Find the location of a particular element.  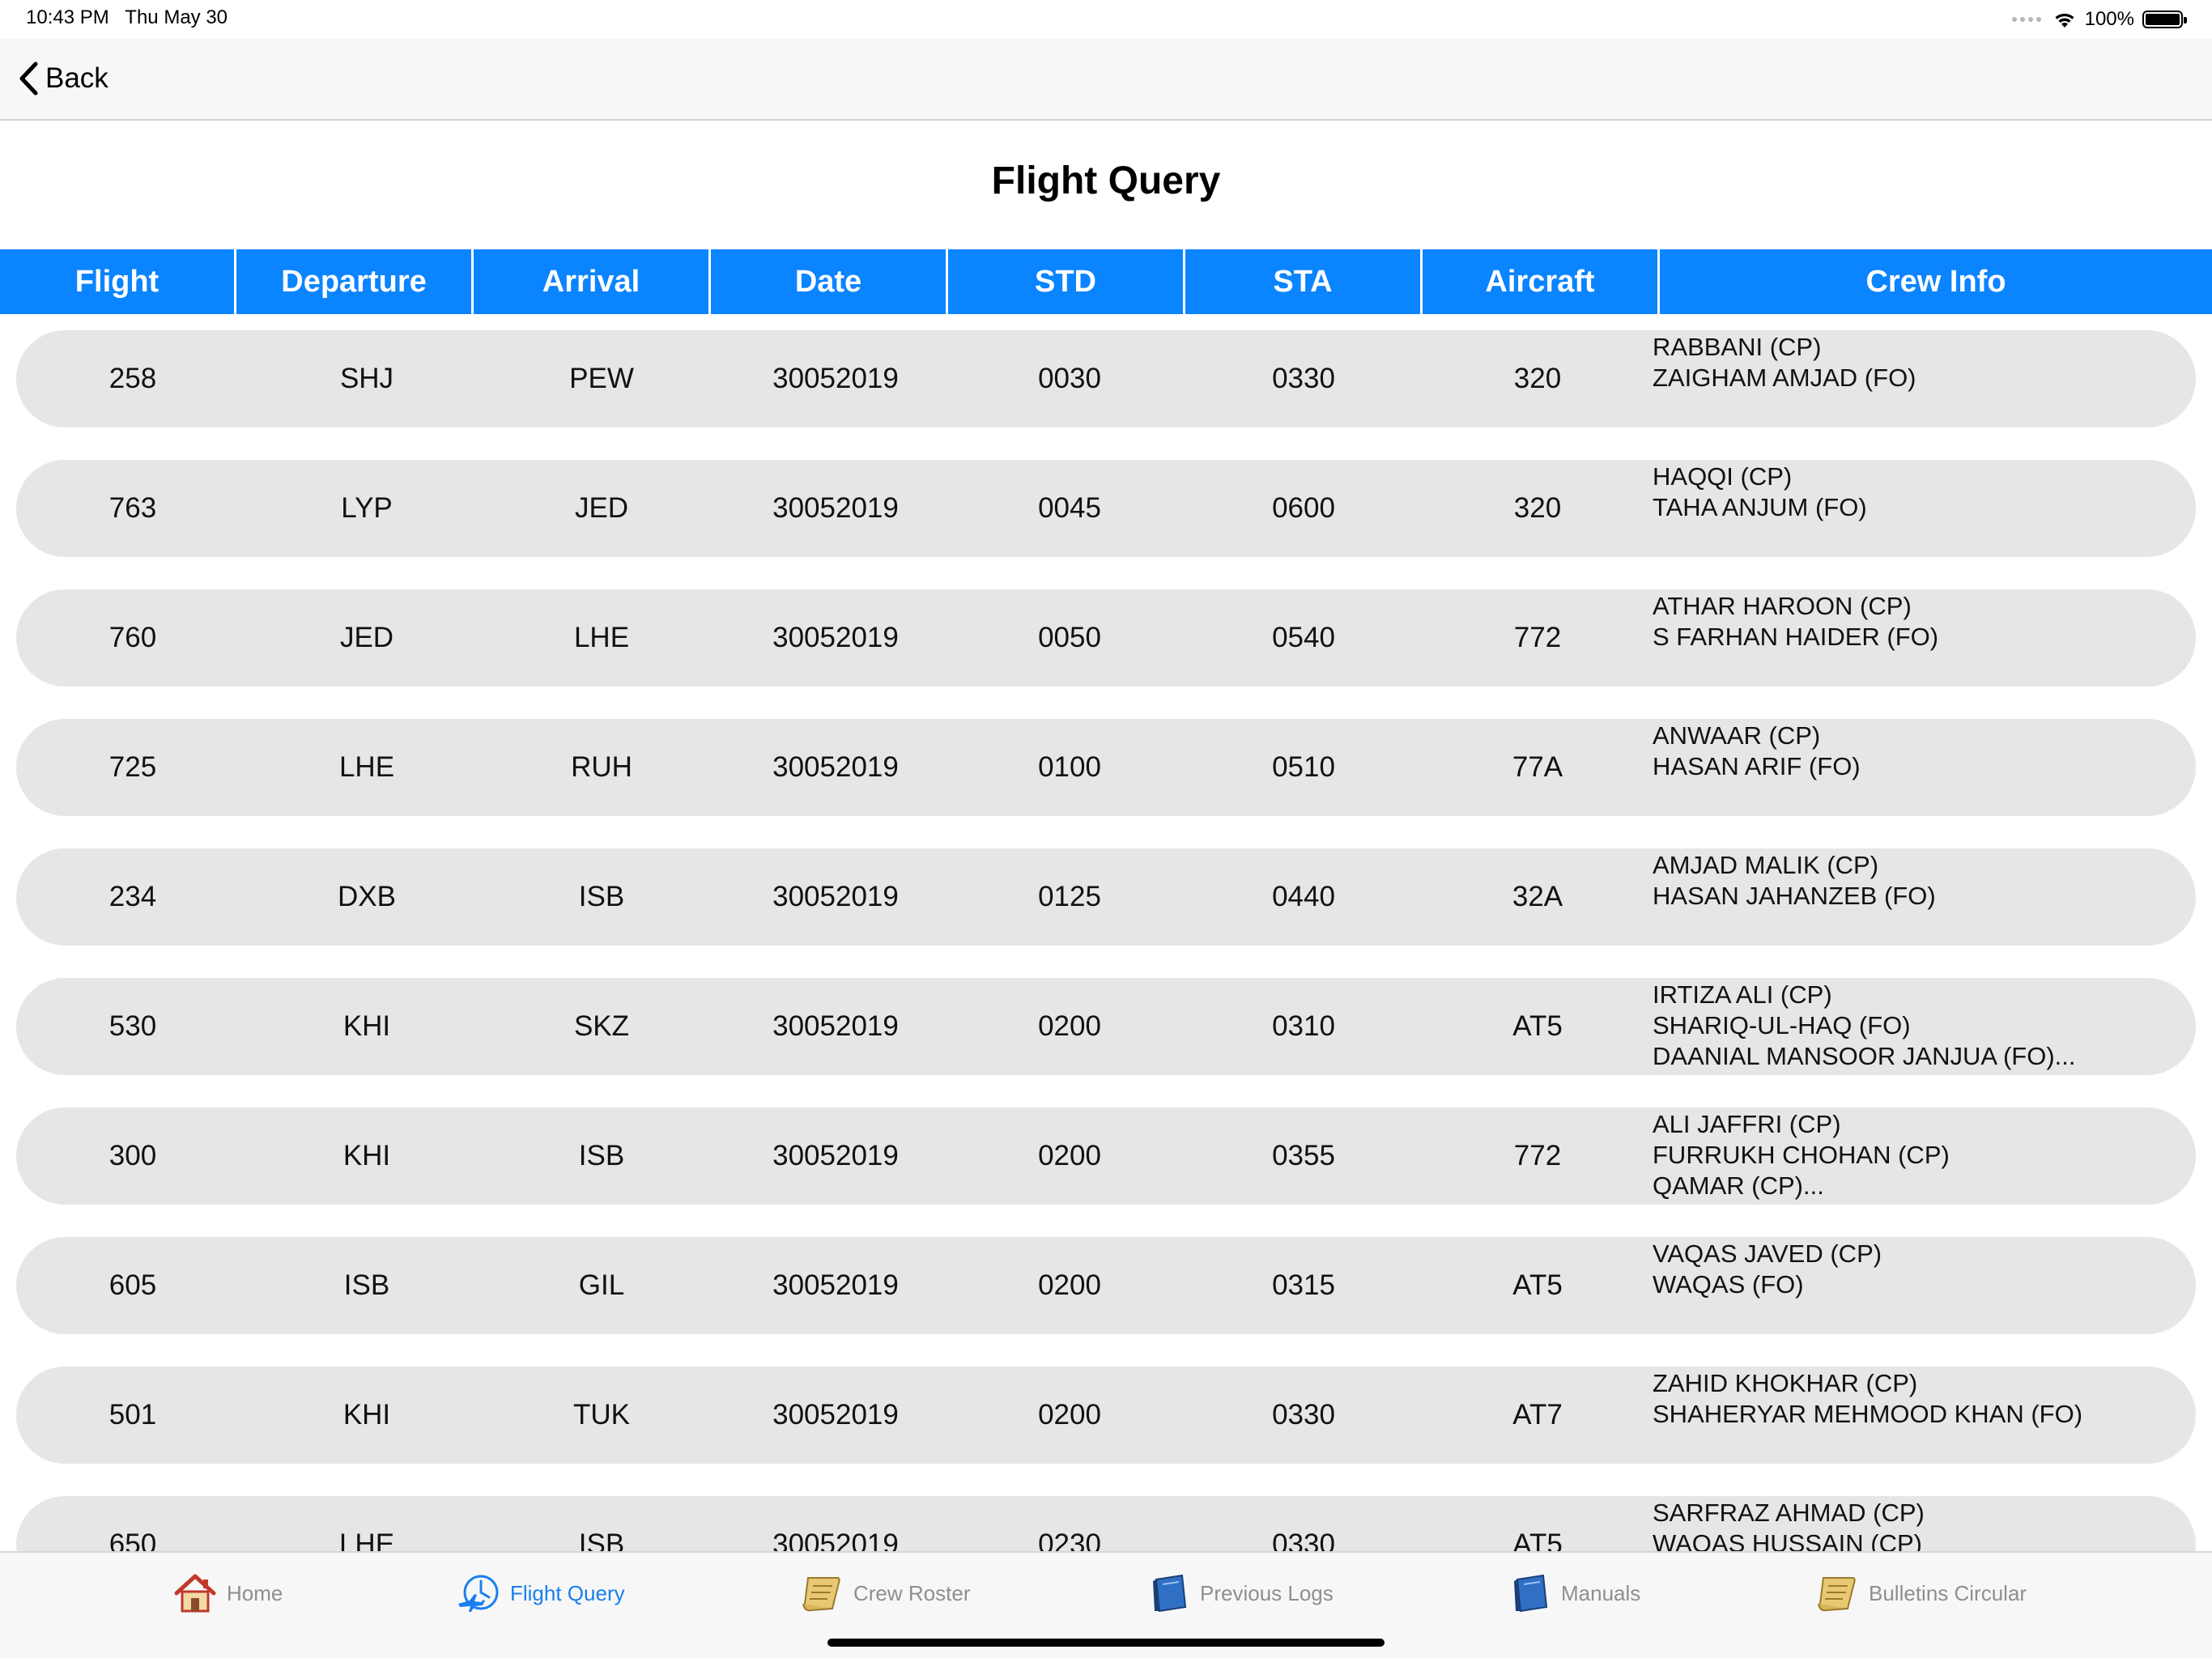

flight-number: 760 is located at coordinates (133, 637).